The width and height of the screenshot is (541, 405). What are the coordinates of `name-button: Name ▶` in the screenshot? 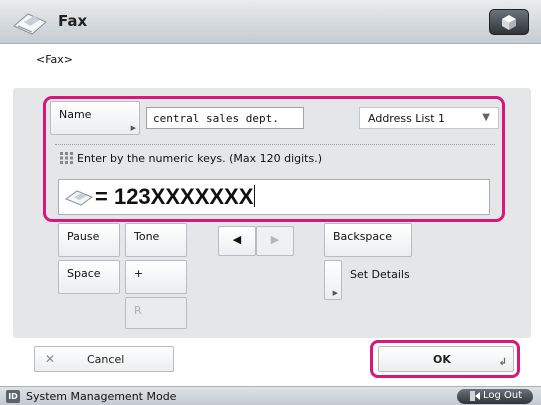 It's located at (95, 118).